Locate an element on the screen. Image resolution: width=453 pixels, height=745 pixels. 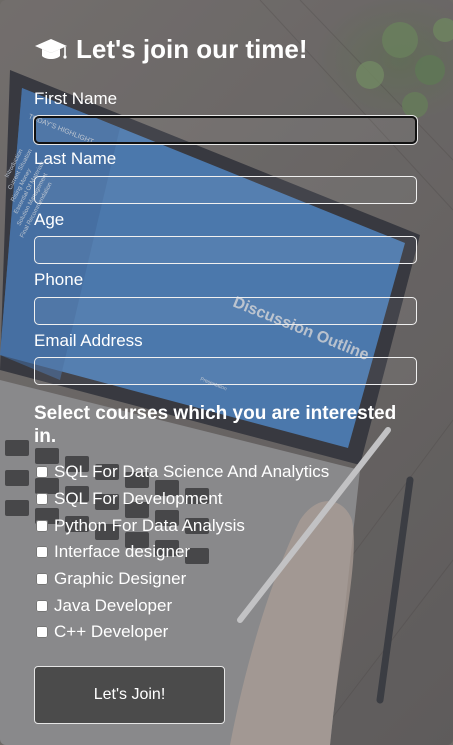
last-name-label: Last Name is located at coordinates (75, 158).